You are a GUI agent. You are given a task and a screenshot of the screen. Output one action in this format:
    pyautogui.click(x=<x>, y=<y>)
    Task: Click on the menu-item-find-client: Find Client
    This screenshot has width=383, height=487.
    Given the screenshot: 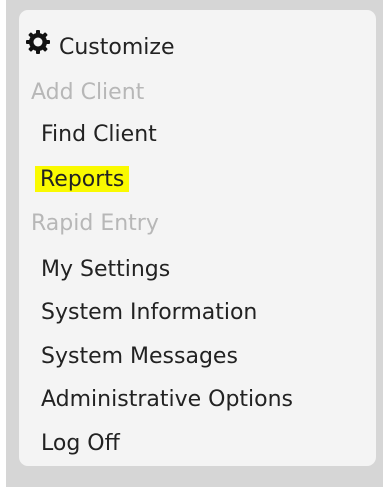 What is the action you would take?
    pyautogui.click(x=99, y=135)
    